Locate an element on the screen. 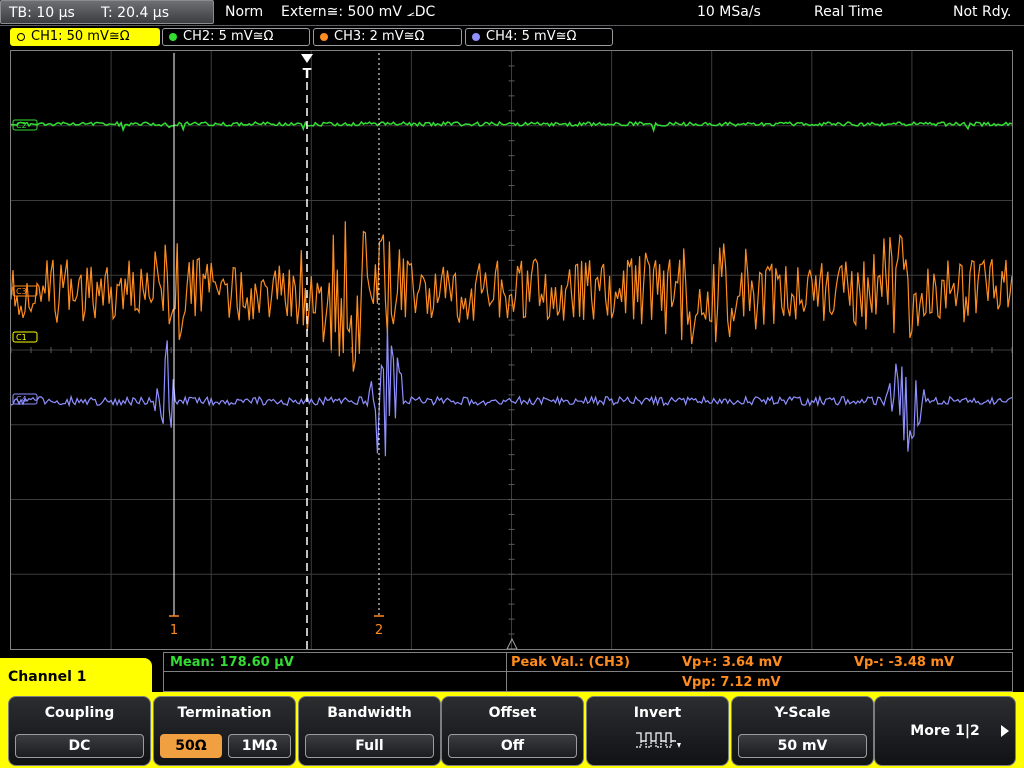 This screenshot has height=768, width=1024. invert-label: Invert is located at coordinates (657, 713).